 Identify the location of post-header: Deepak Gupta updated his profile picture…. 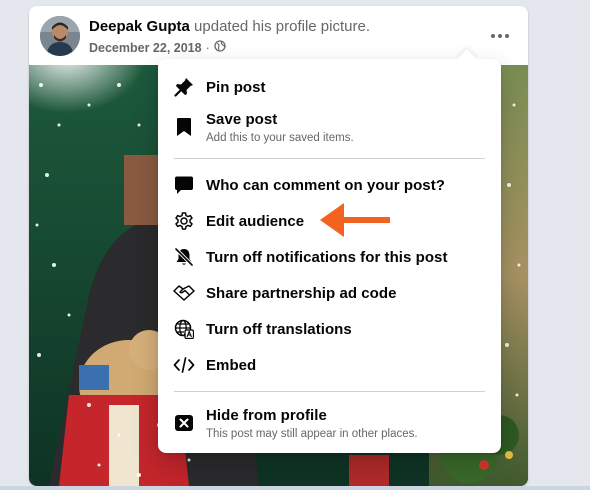
(278, 35).